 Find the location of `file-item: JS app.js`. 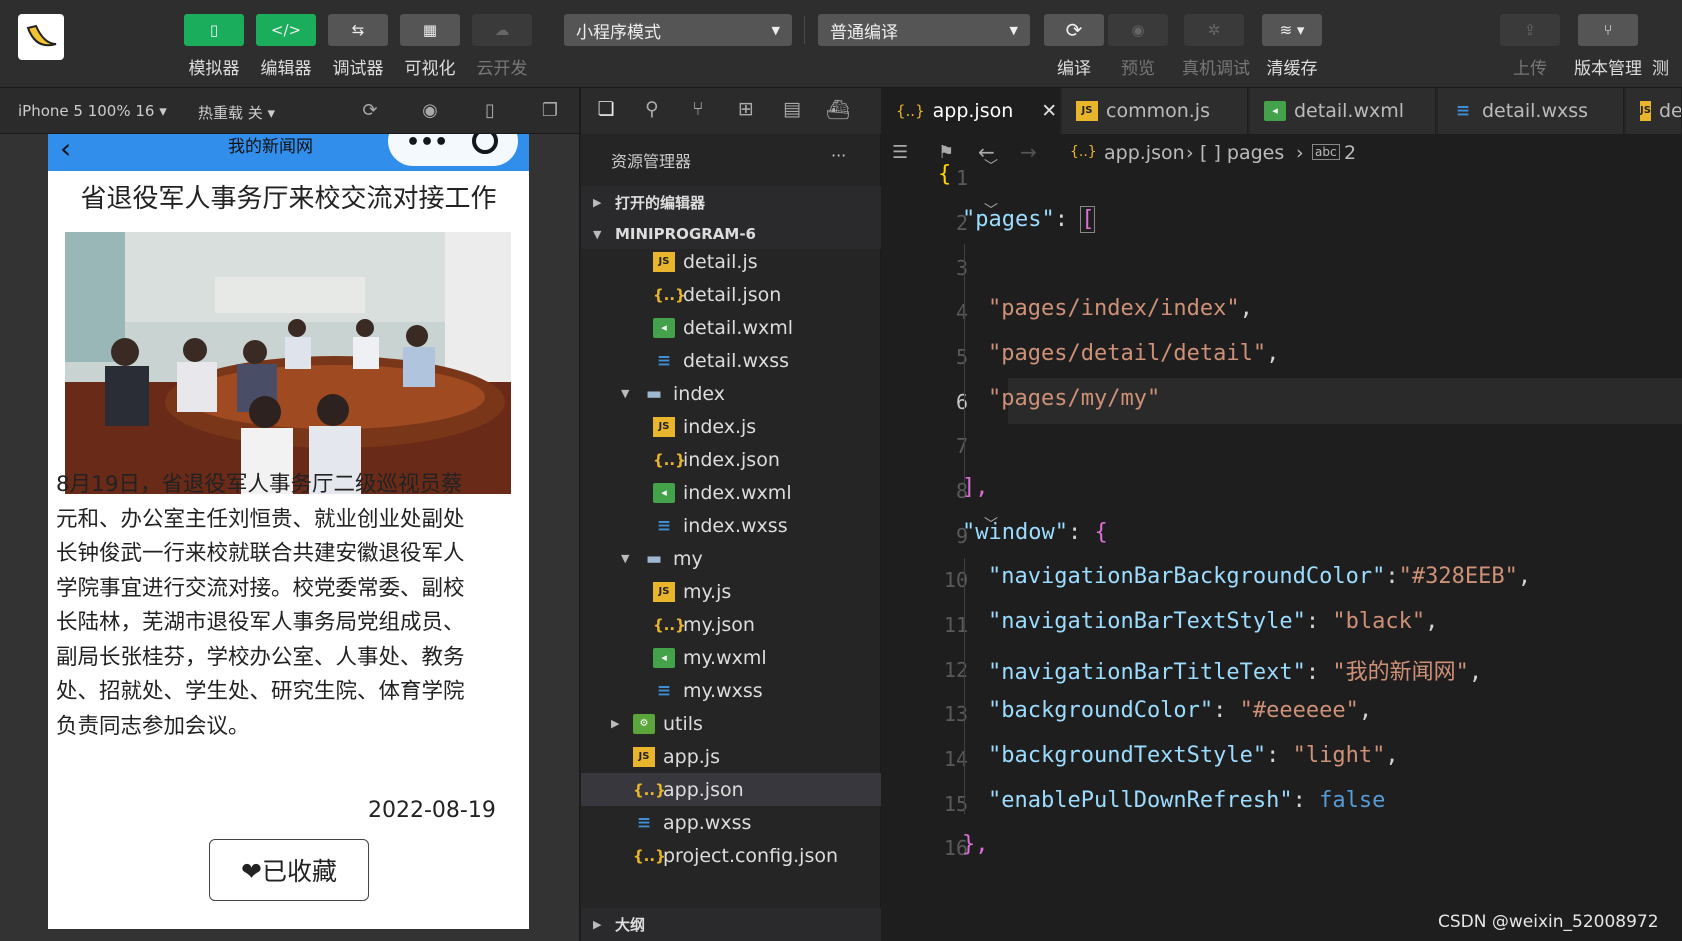

file-item: JS app.js is located at coordinates (731, 756).